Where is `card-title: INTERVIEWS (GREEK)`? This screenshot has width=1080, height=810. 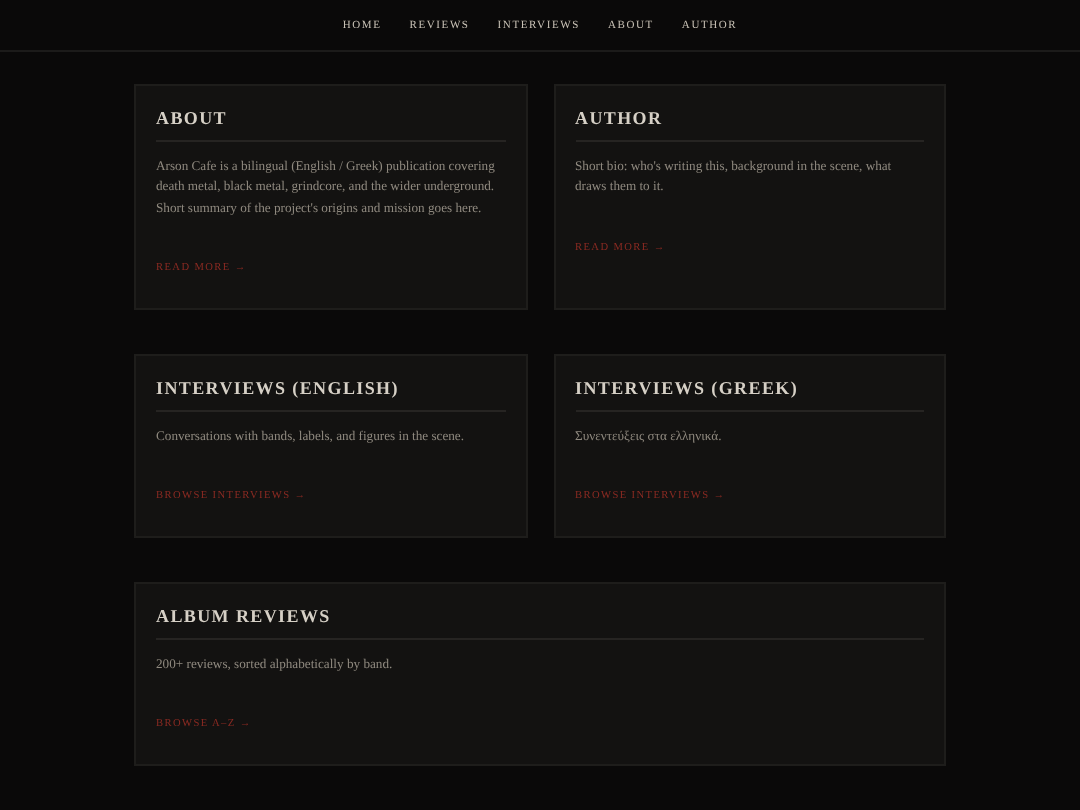
card-title: INTERVIEWS (GREEK) is located at coordinates (749, 394).